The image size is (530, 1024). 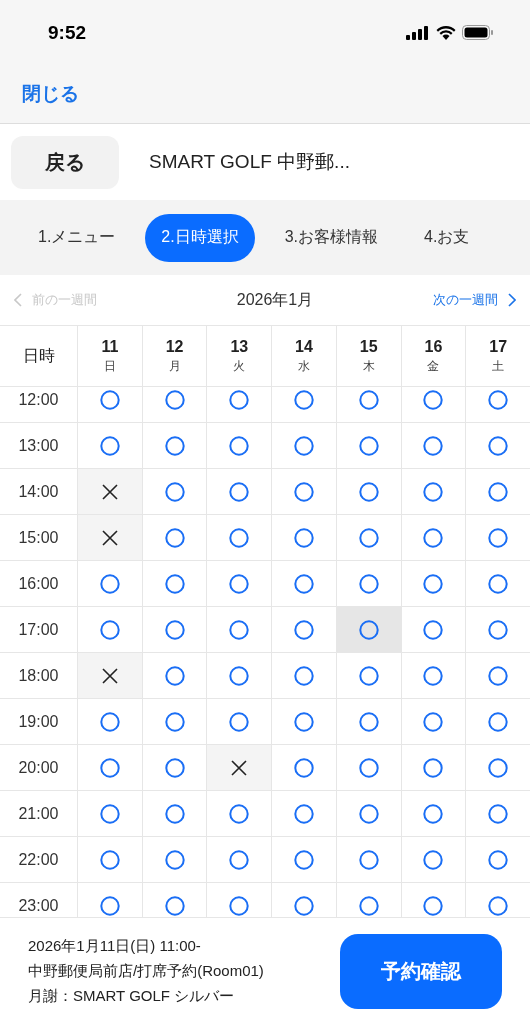 I want to click on next-week-link: 次の一週間, so click(x=474, y=300).